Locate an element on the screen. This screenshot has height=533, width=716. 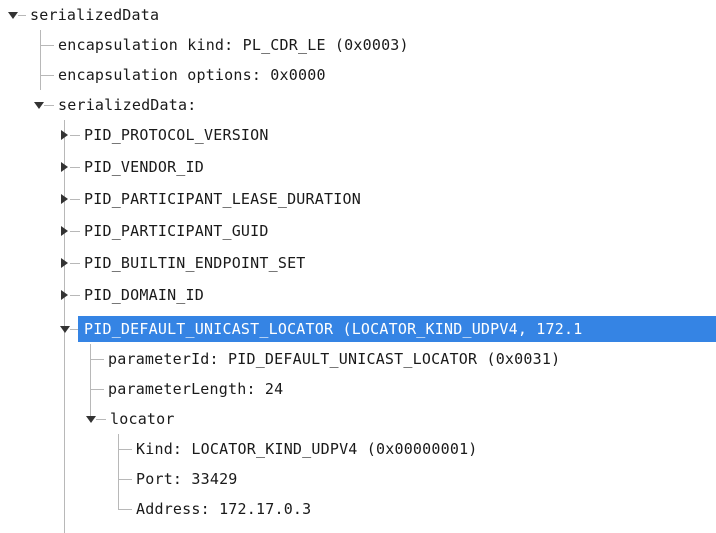
tree-row-locator-kind: Kind: LOCATOR_KIND_UDPV4 (0x00000001) is located at coordinates (358, 449).